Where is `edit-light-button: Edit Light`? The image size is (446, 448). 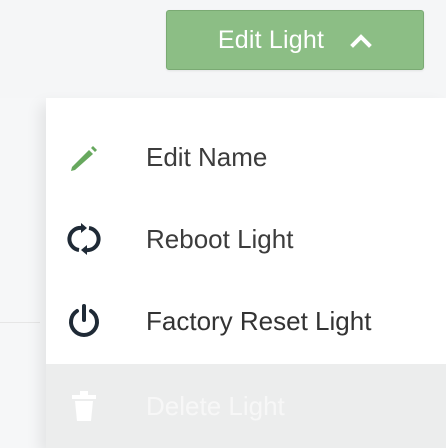 edit-light-button: Edit Light is located at coordinates (295, 40).